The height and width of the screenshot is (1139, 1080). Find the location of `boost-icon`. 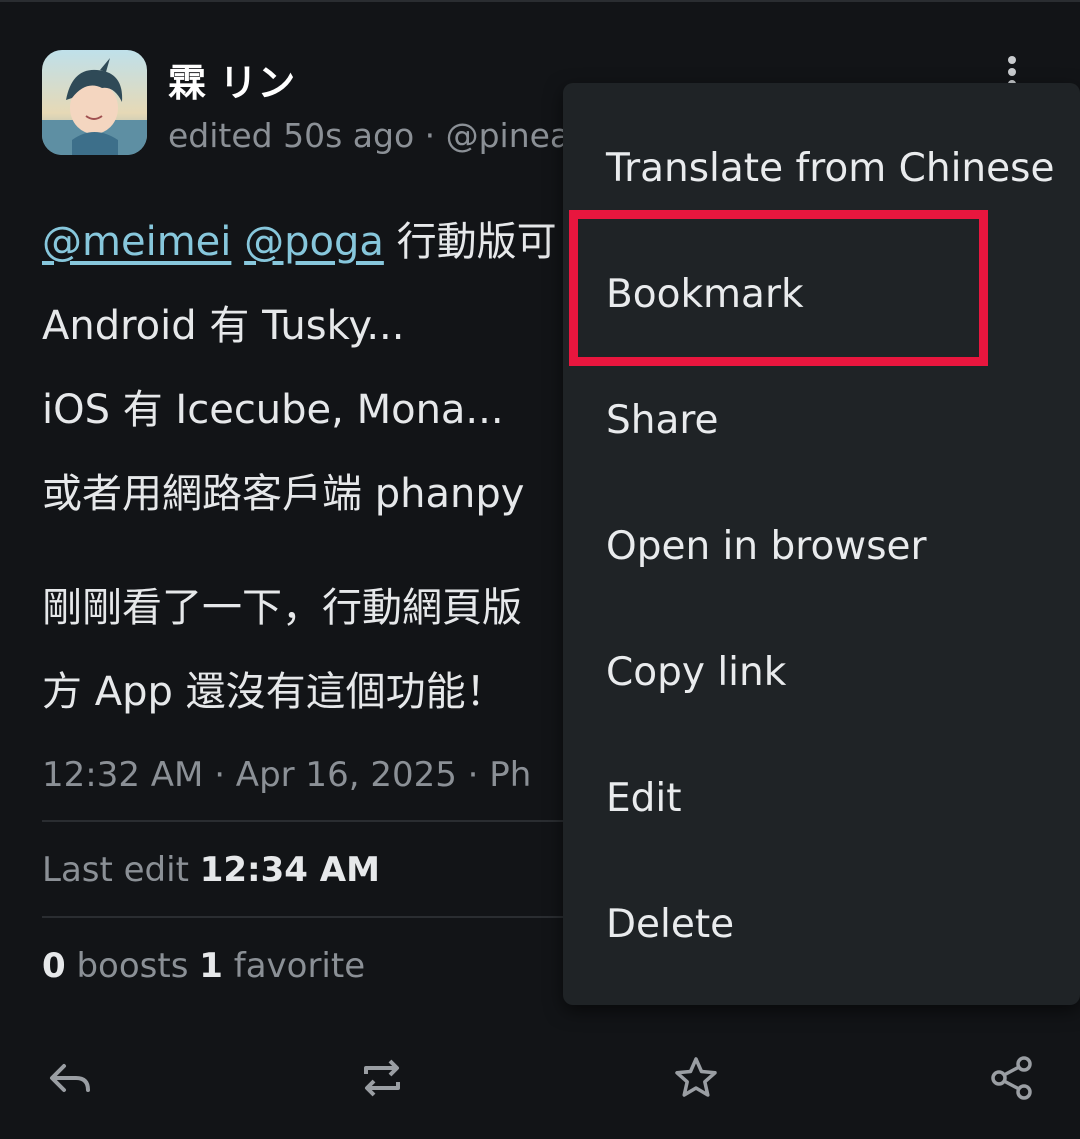

boost-icon is located at coordinates (382, 1078).